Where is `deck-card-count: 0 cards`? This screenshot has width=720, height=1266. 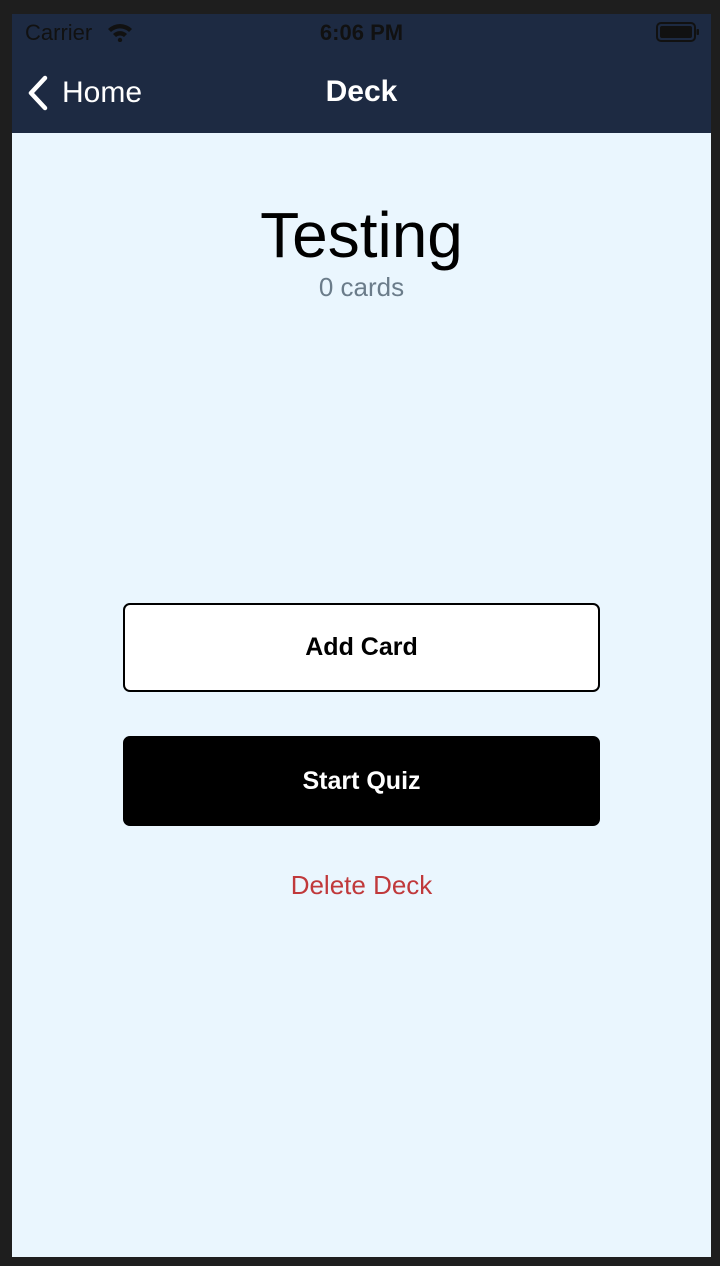
deck-card-count: 0 cards is located at coordinates (361, 287).